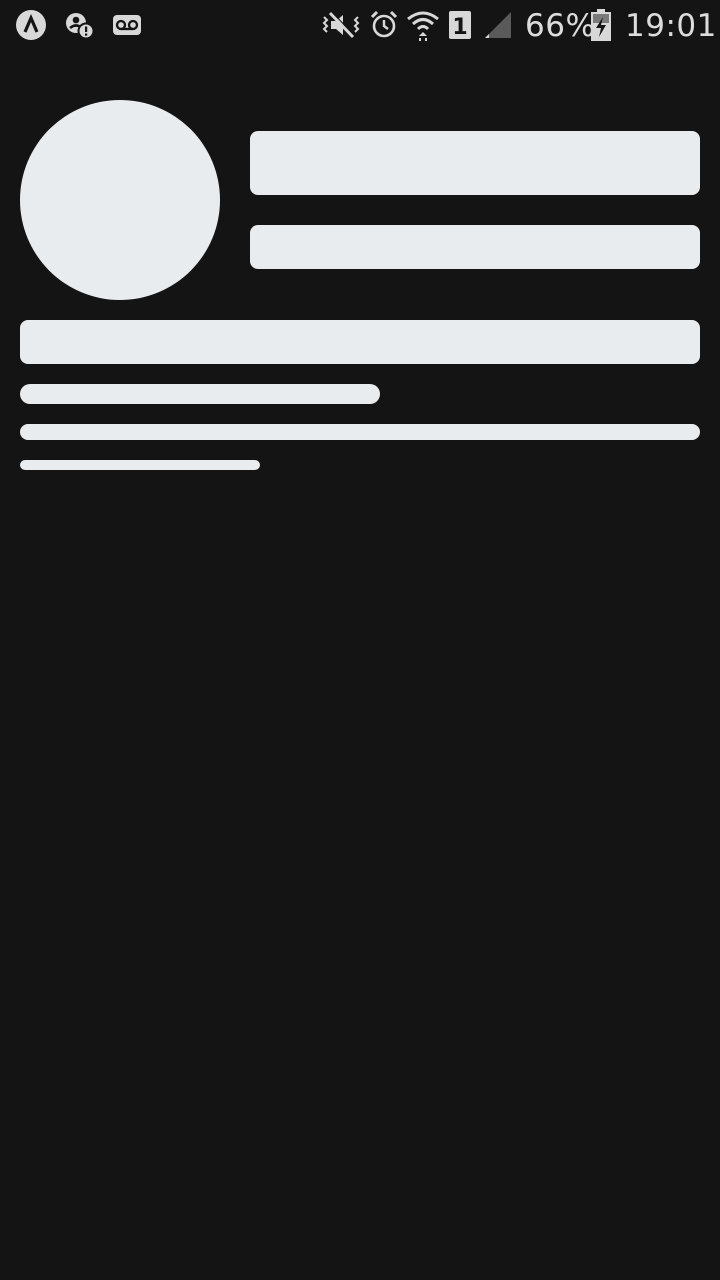 This screenshot has height=1280, width=720. Describe the element at coordinates (79, 25) in the screenshot. I see `account-alert-icon` at that location.